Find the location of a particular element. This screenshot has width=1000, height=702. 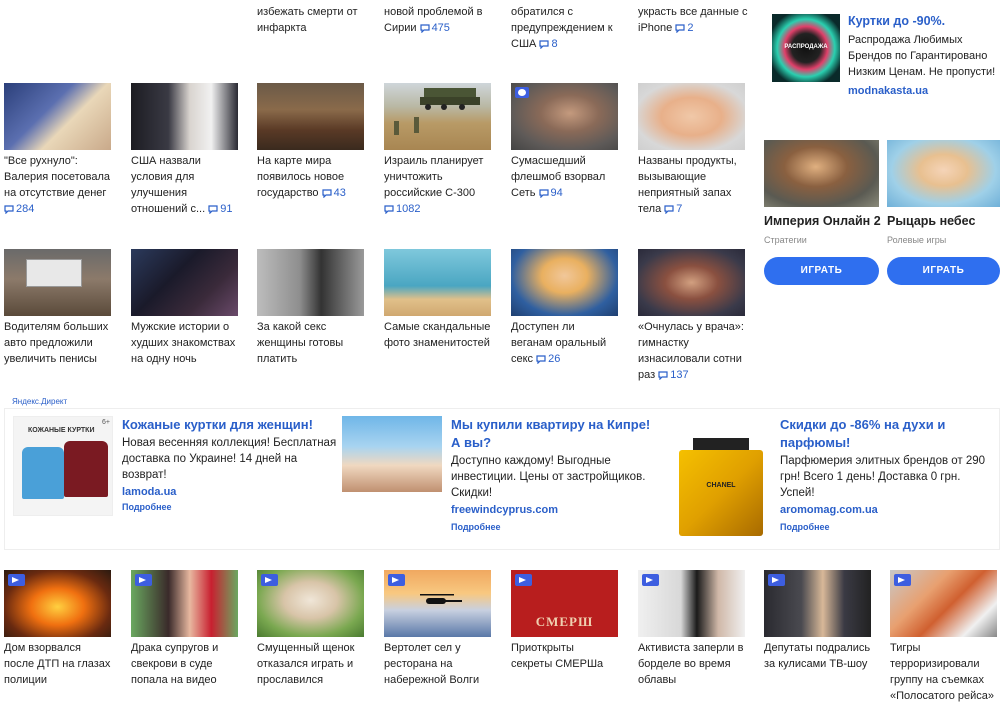

game-name: Рыцарь небес is located at coordinates (931, 221).